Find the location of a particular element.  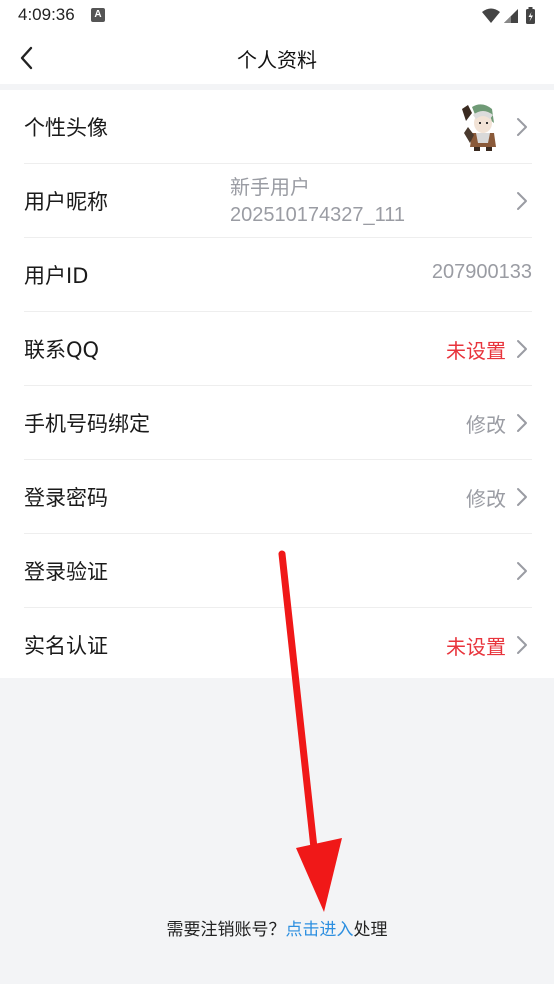

footer-prefix: 需要注销账号？ is located at coordinates (226, 930).